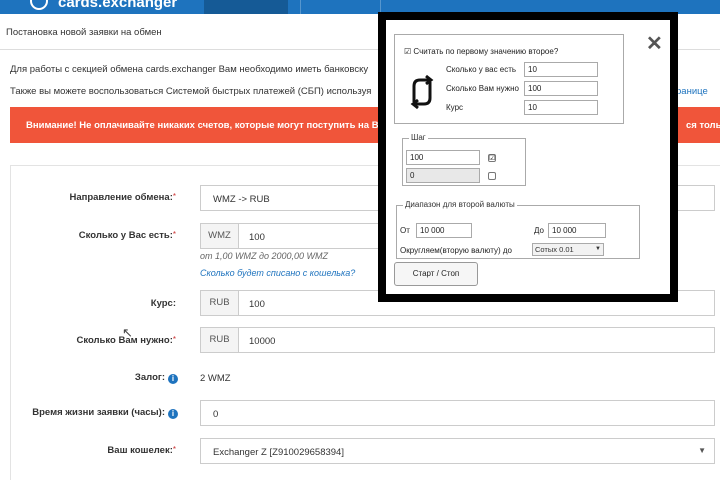 Image resolution: width=720 pixels, height=480 pixels. What do you see at coordinates (692, 91) in the screenshot?
I see `info-page-link: ранице` at bounding box center [692, 91].